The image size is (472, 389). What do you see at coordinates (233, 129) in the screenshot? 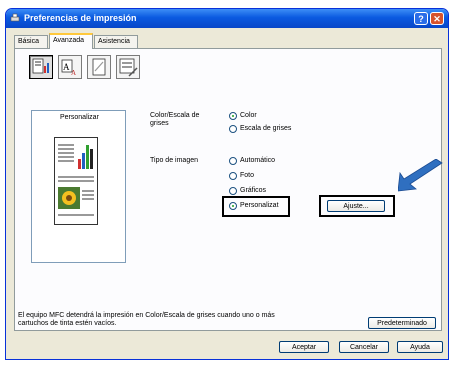
I see `radio-grayscale` at bounding box center [233, 129].